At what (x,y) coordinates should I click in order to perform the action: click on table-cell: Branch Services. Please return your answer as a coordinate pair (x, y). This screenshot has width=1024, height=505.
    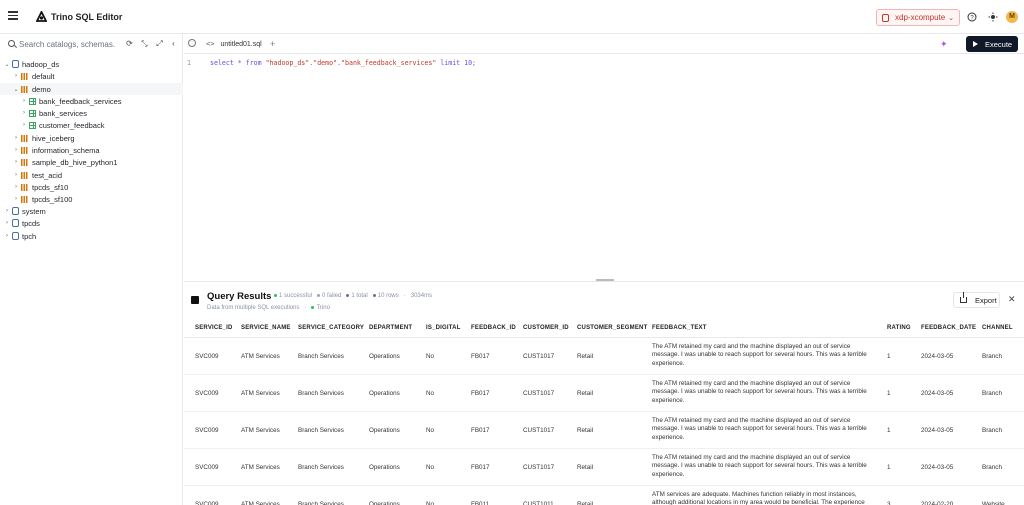
    Looking at the image, I should click on (321, 503).